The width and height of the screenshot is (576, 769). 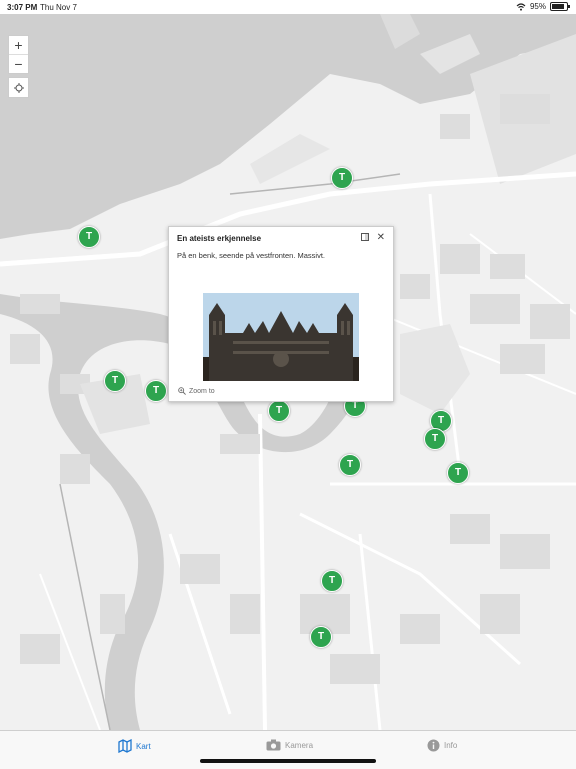 I want to click on zoom-to-icon, so click(x=182, y=391).